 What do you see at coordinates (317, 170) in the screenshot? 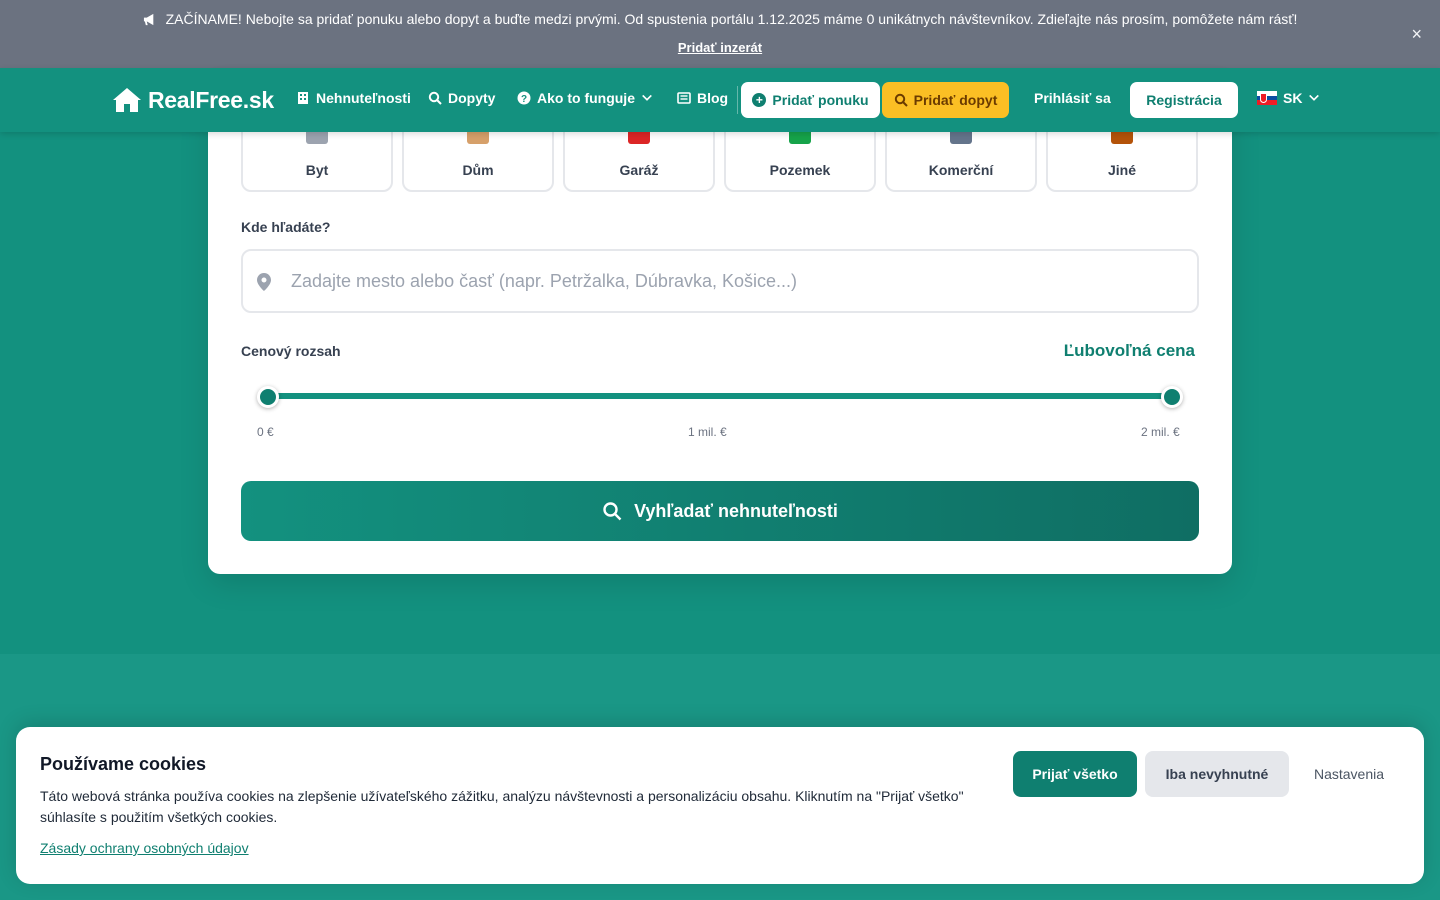
I see `property-type-label: Byt` at bounding box center [317, 170].